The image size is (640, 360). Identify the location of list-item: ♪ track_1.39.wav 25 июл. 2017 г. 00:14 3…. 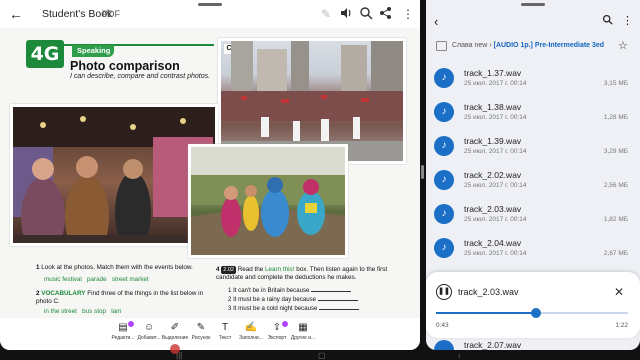
(533, 147).